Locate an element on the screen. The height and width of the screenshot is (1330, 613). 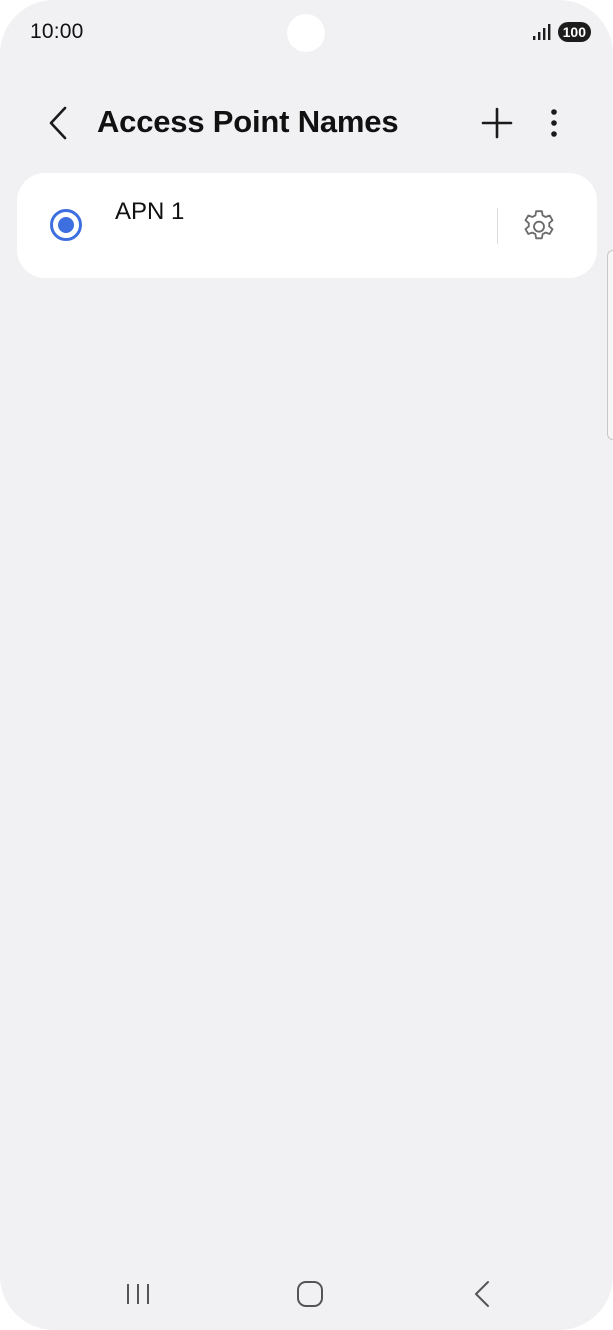
add-apn-button is located at coordinates (497, 123).